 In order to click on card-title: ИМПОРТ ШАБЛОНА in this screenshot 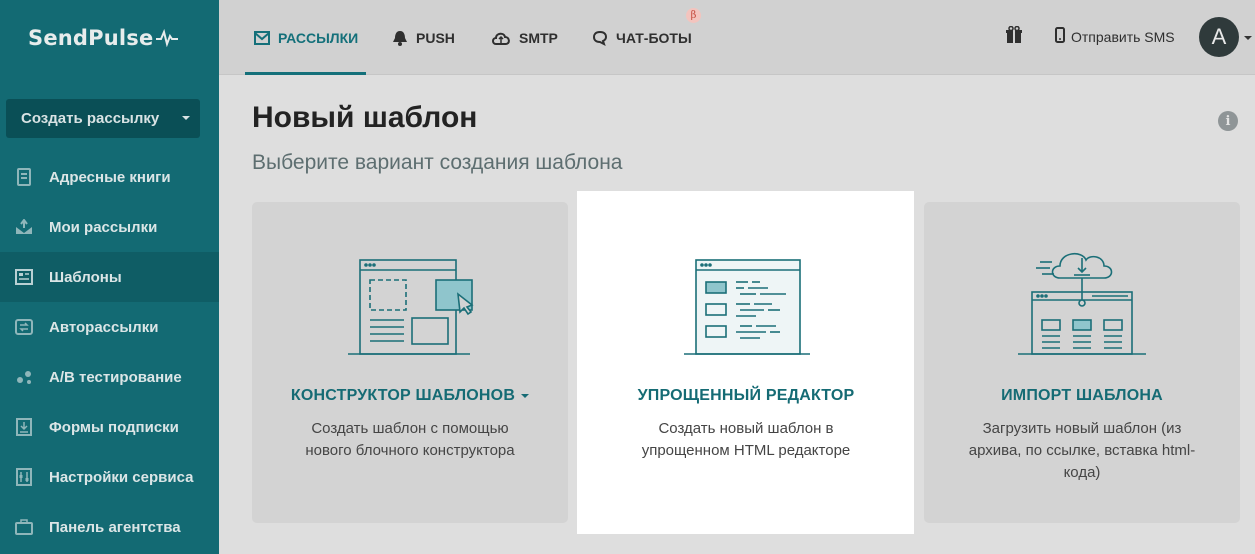, I will do `click(1082, 396)`.